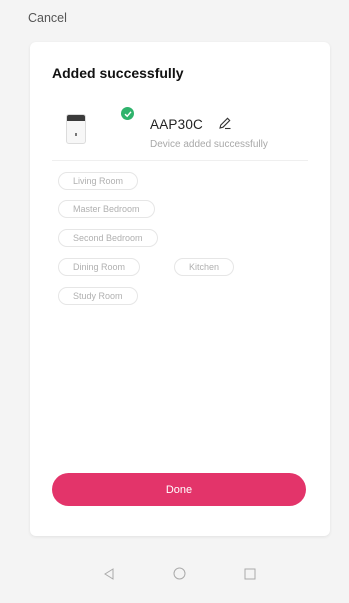 Image resolution: width=349 pixels, height=603 pixels. What do you see at coordinates (179, 489) in the screenshot?
I see `done-button: Done` at bounding box center [179, 489].